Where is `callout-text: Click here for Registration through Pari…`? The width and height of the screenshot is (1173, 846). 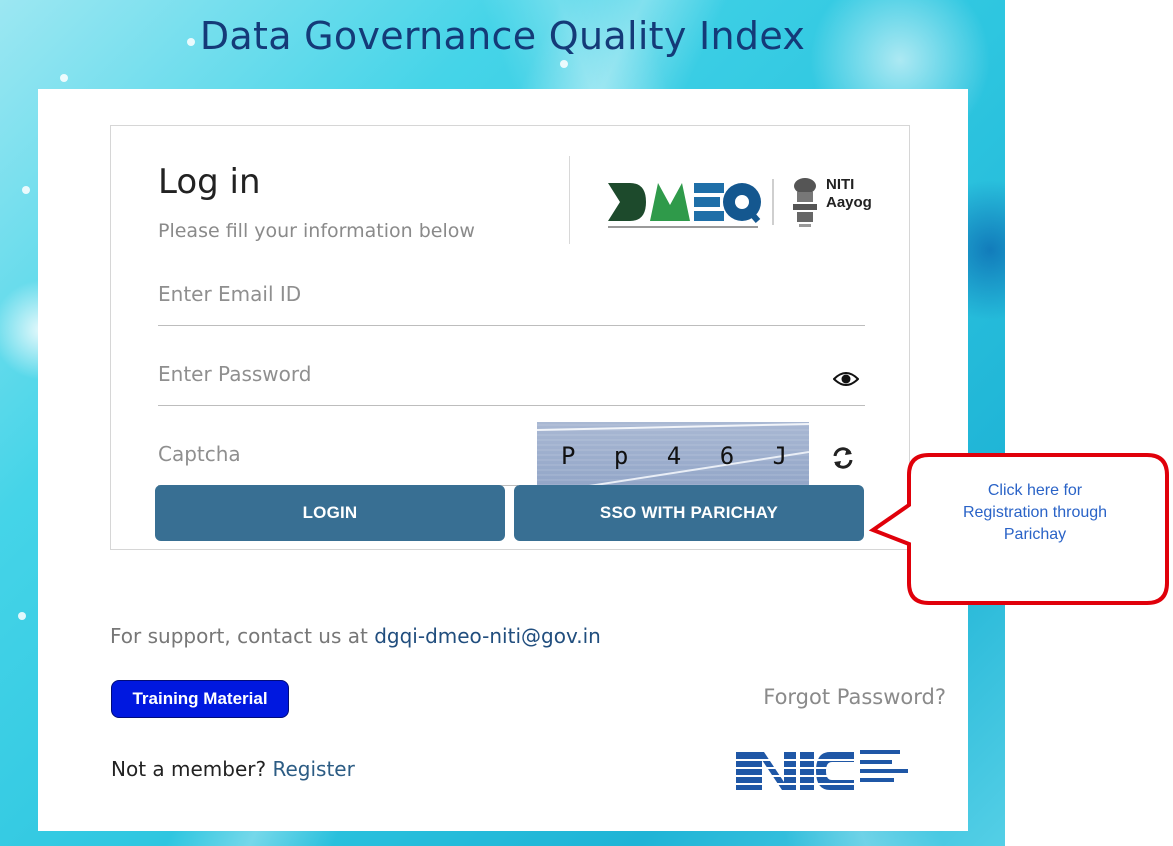
callout-text: Click here for Registration through Pari… is located at coordinates (1035, 512).